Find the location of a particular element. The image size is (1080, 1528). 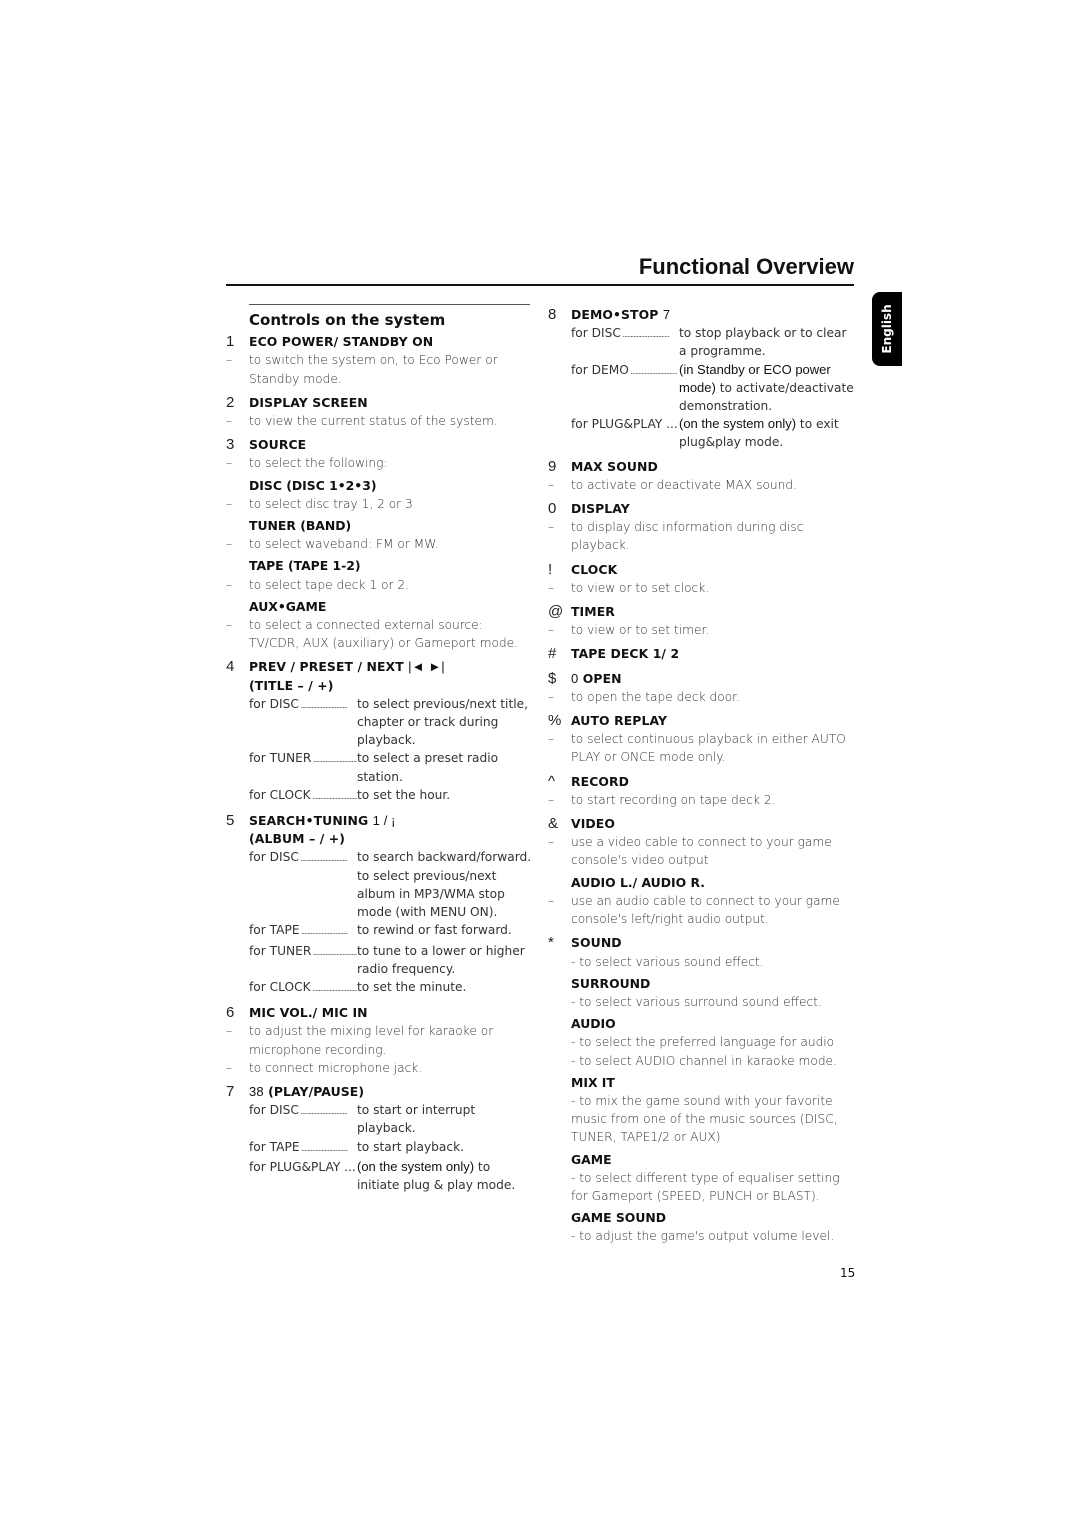

description-text: to view or to set clock. is located at coordinates (640, 587).